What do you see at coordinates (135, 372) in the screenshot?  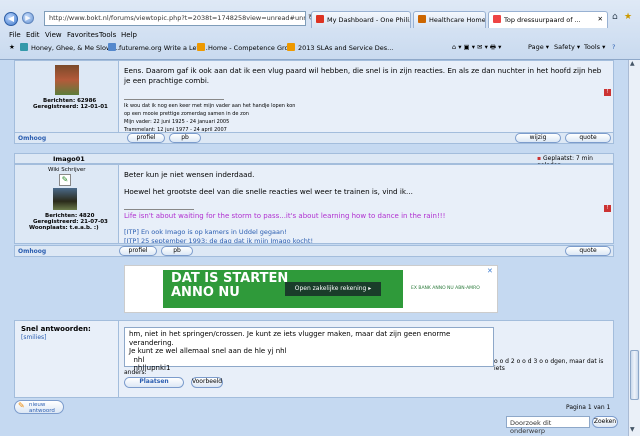 I see `reply-overflow-text: anders.` at bounding box center [135, 372].